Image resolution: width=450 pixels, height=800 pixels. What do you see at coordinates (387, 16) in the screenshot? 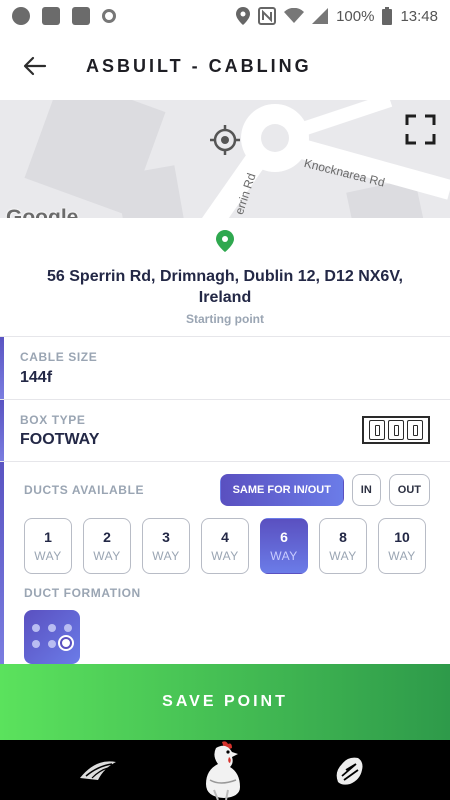
I see `battery-icon` at bounding box center [387, 16].